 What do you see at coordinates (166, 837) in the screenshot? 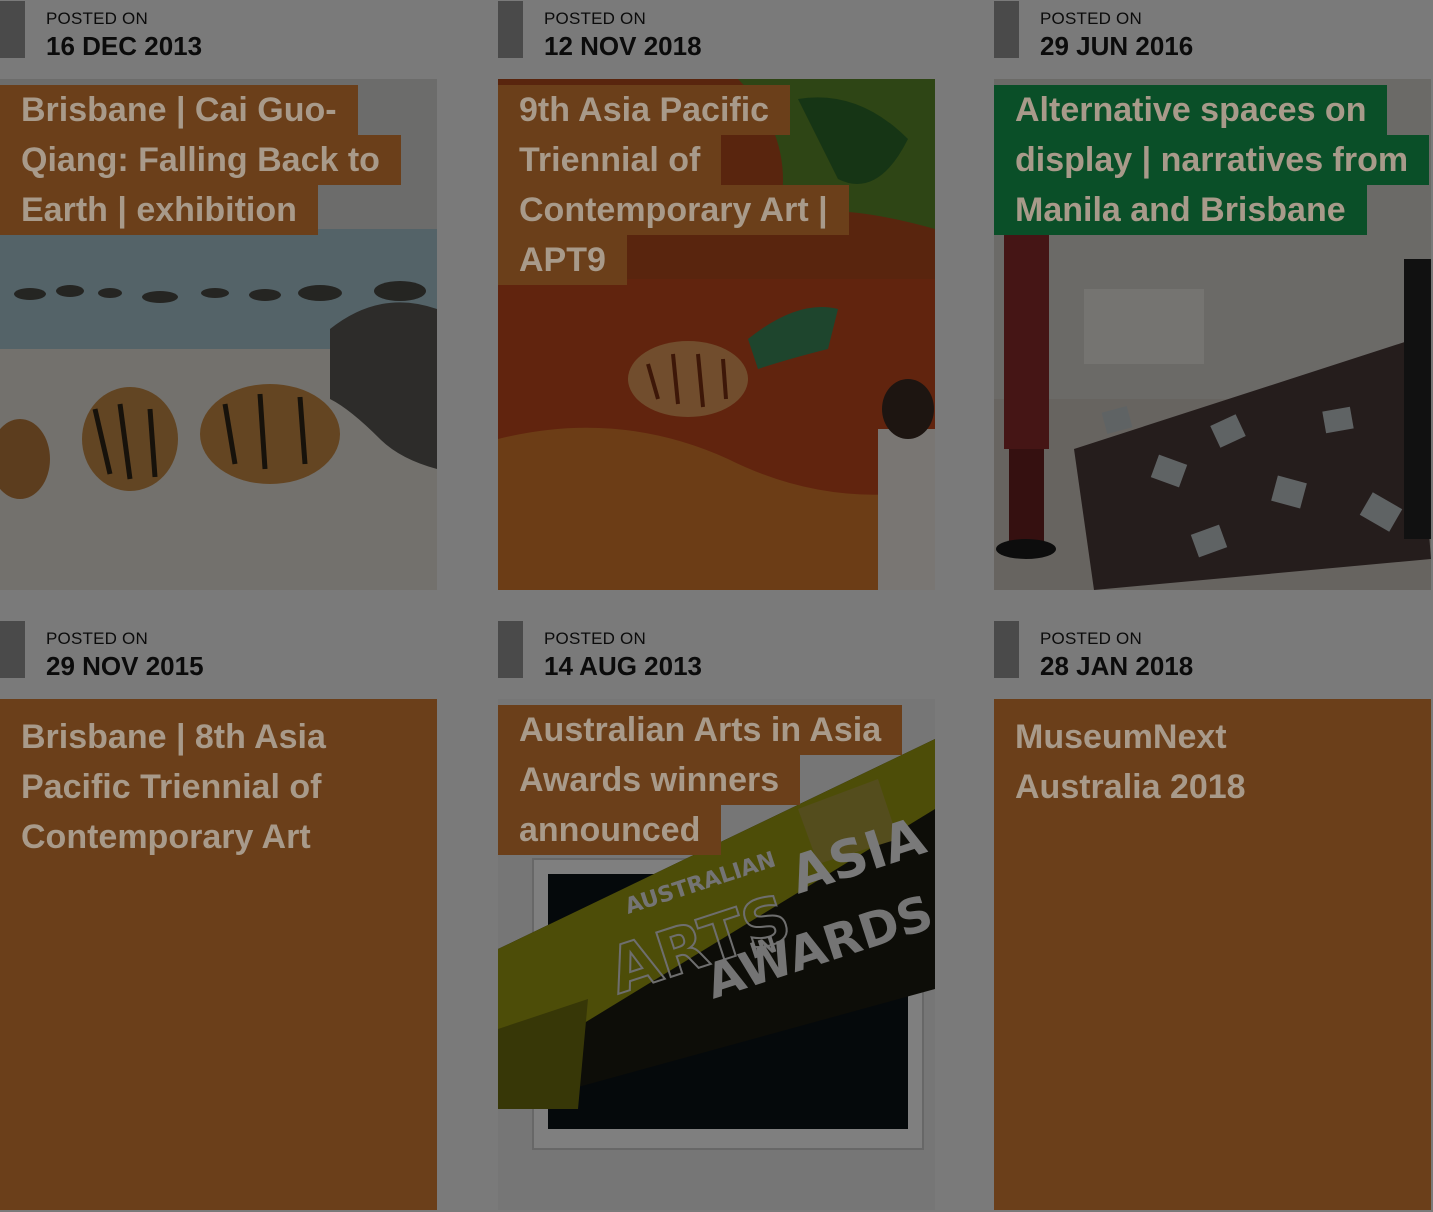
I see `title-line: Contemporary Art` at bounding box center [166, 837].